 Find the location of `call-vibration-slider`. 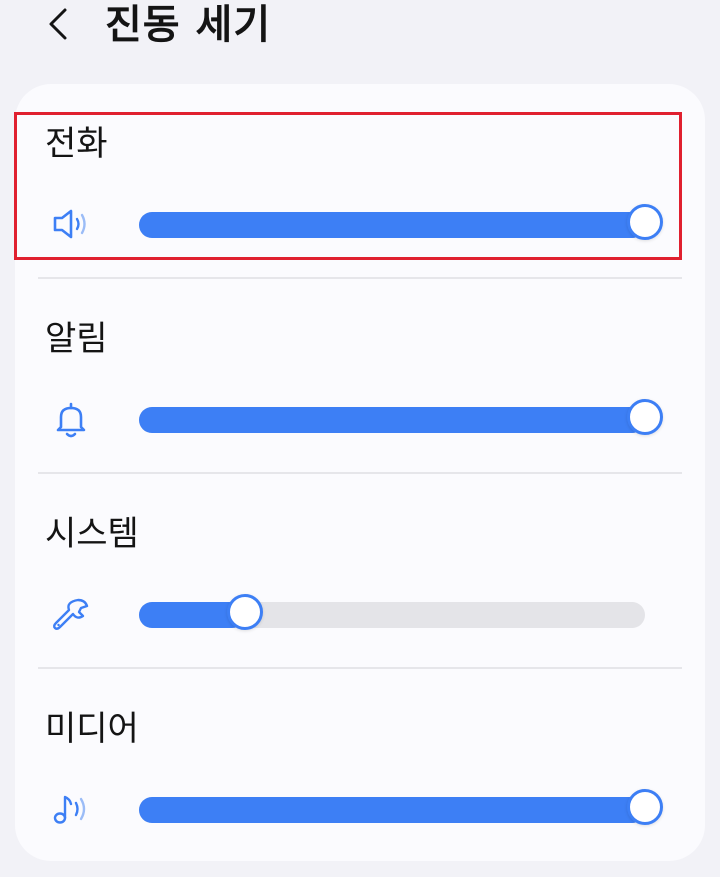

call-vibration-slider is located at coordinates (401, 222).